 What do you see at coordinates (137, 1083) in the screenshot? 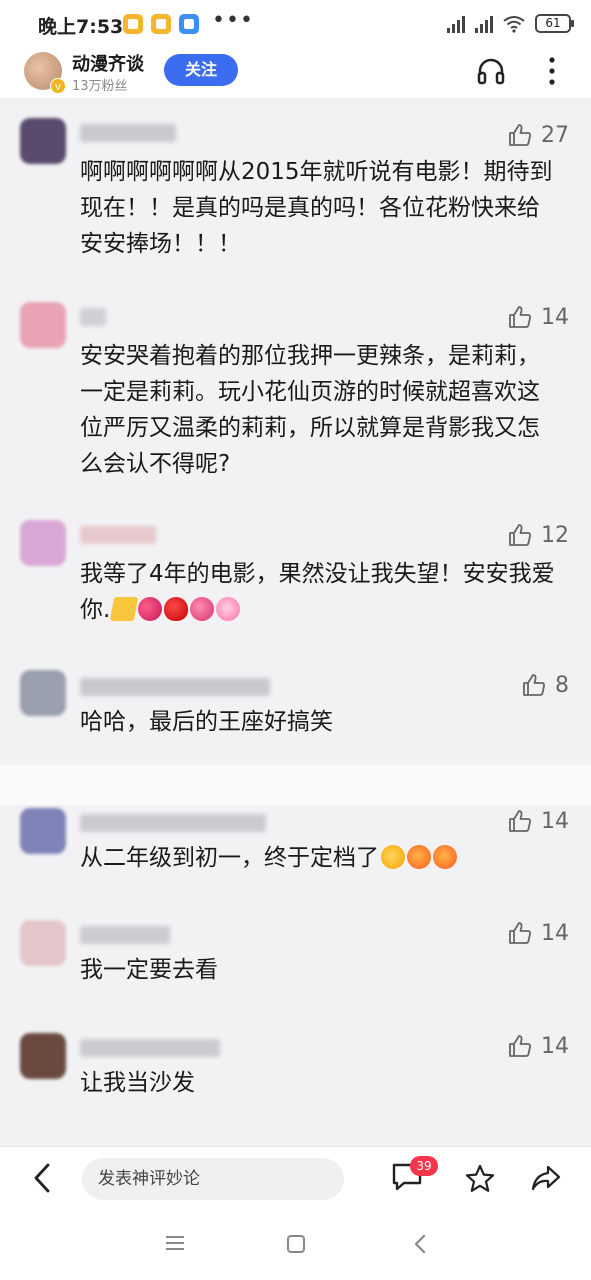
I see `comment-text: 让我当沙发` at bounding box center [137, 1083].